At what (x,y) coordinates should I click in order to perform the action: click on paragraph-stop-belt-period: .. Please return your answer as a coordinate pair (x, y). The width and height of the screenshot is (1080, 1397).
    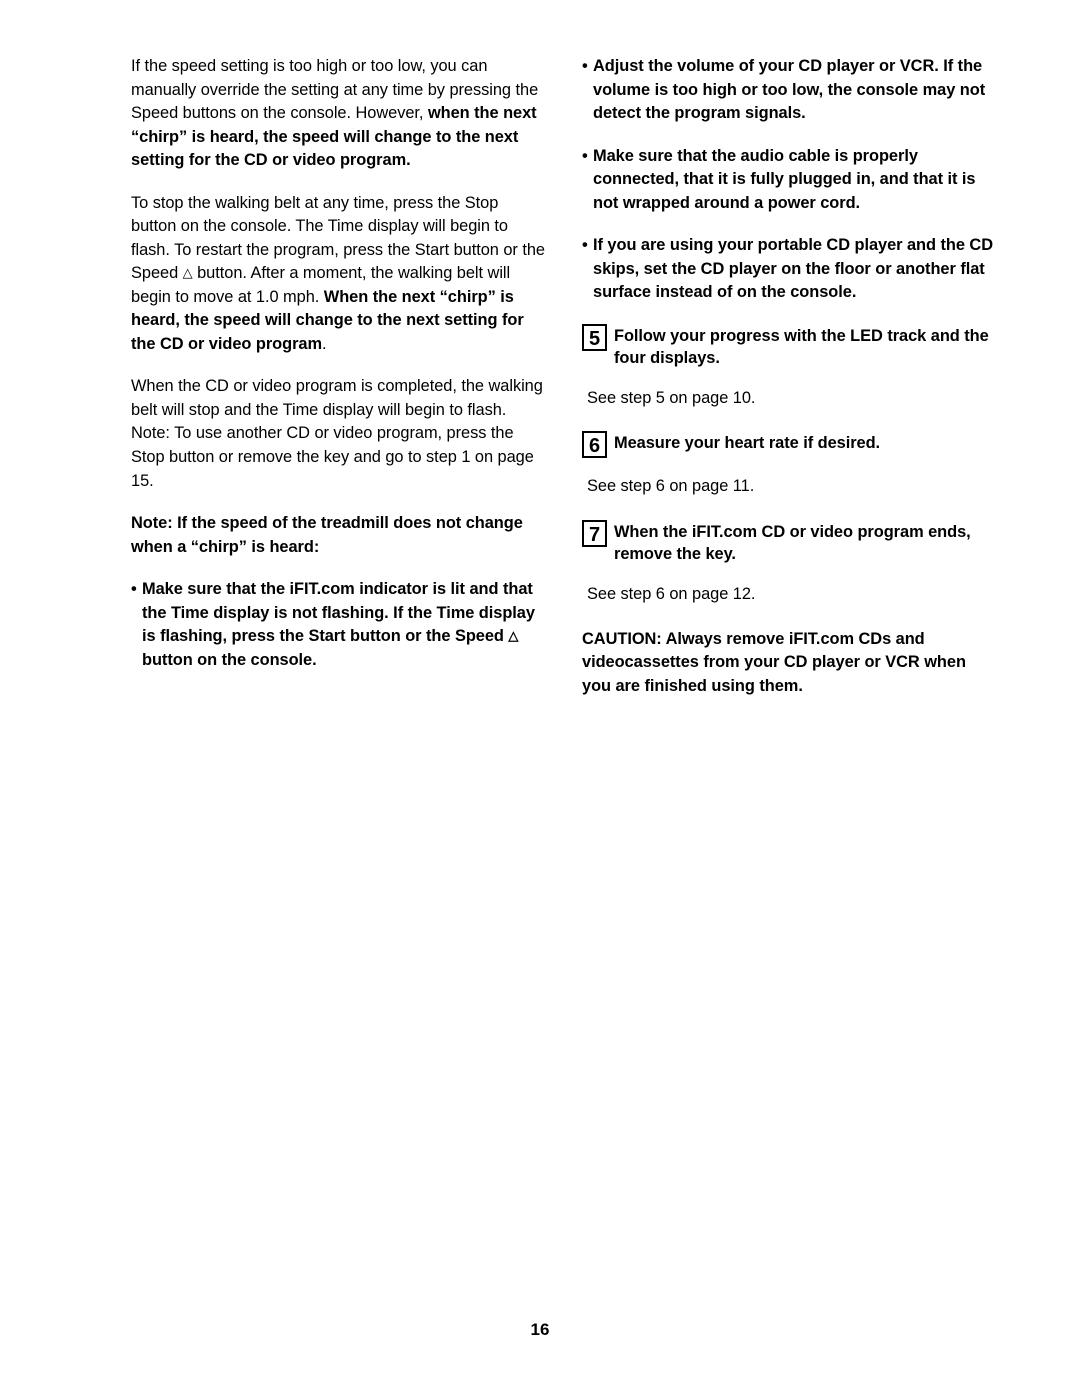
    Looking at the image, I should click on (324, 343).